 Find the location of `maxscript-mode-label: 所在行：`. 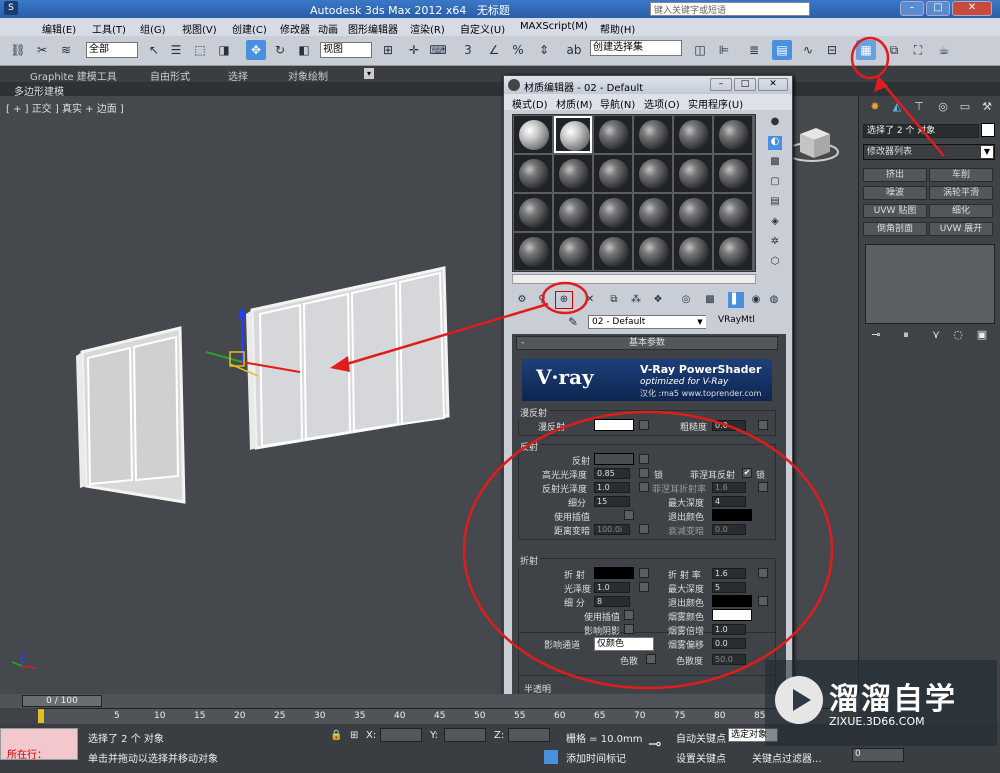

maxscript-mode-label: 所在行： is located at coordinates (27, 755).